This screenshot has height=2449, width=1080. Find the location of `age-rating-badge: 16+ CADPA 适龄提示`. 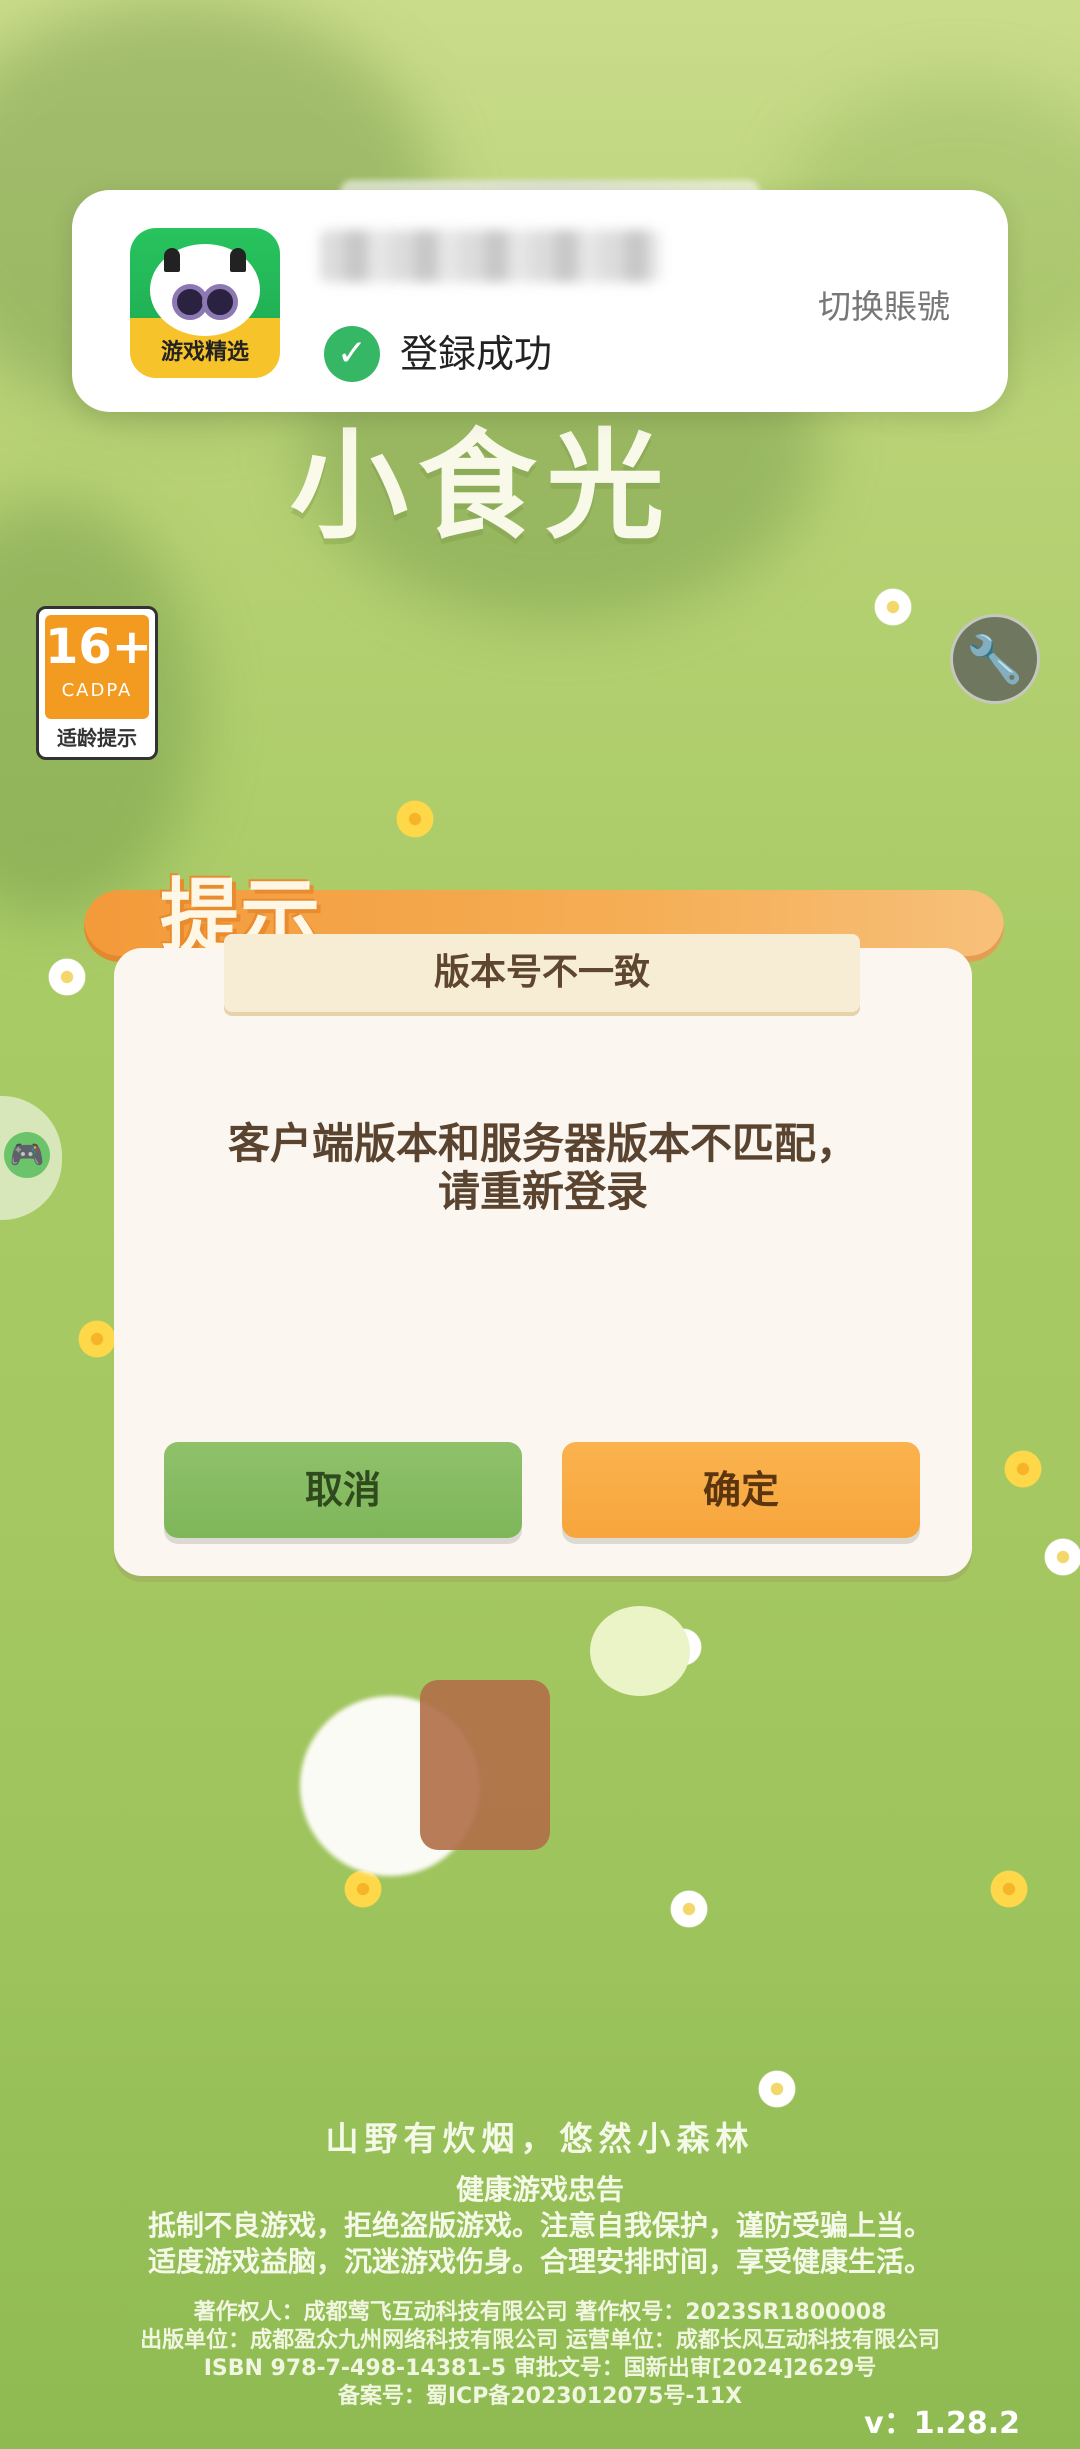

age-rating-badge: 16+ CADPA 适龄提示 is located at coordinates (97, 683).